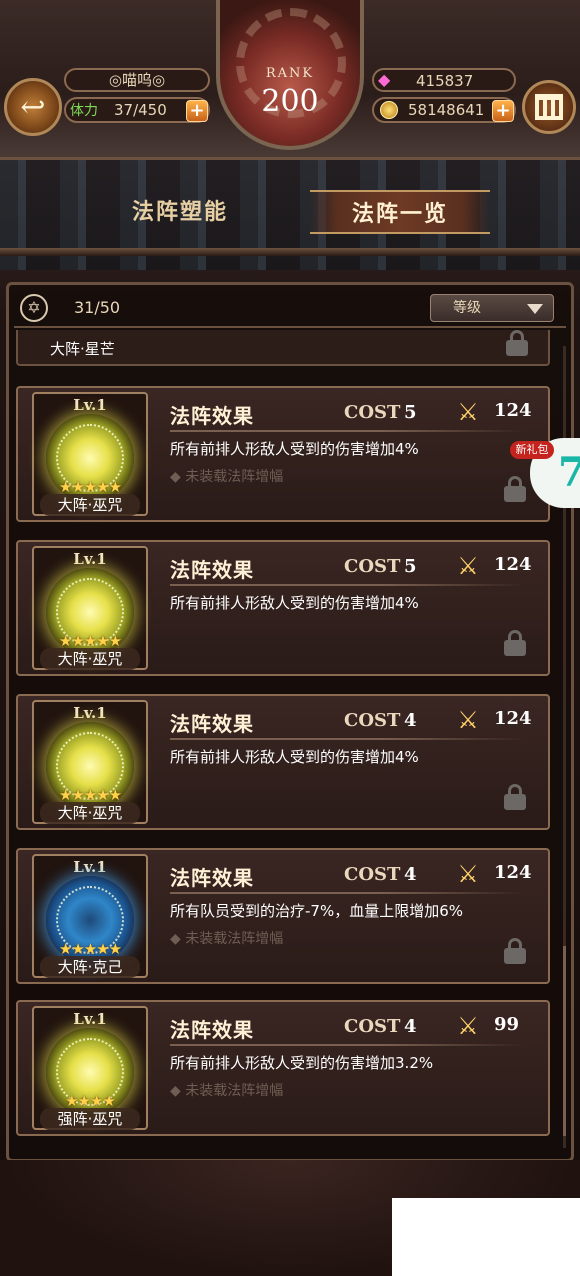 Image resolution: width=580 pixels, height=1276 pixels. I want to click on sort-dropdown: 等级, so click(492, 308).